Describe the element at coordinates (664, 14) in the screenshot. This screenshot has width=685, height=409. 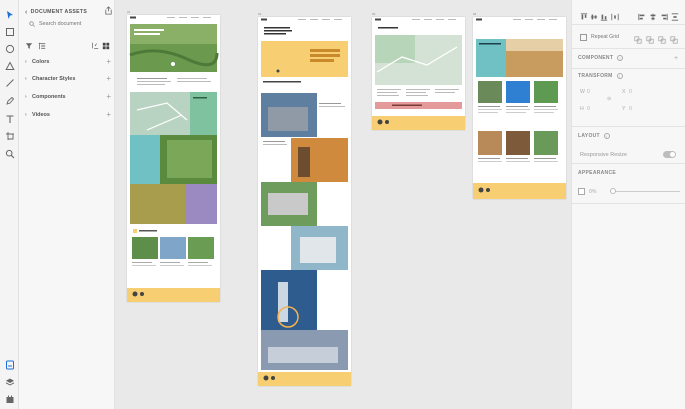
I see `align-right-icon` at that location.